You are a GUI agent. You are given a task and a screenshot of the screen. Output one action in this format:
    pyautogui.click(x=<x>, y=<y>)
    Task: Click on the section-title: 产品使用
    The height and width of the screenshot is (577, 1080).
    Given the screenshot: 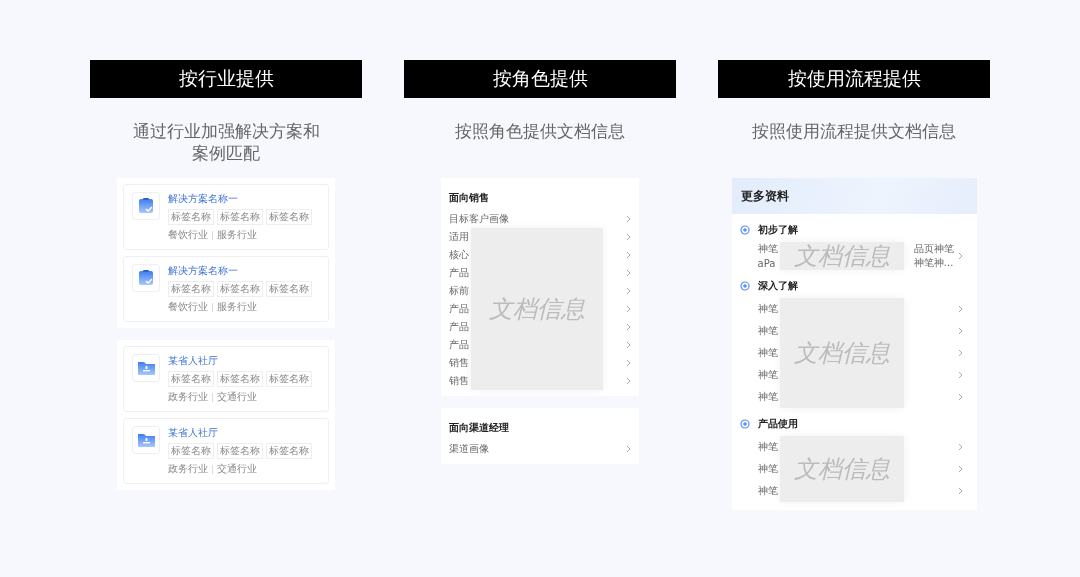 What is the action you would take?
    pyautogui.click(x=777, y=424)
    